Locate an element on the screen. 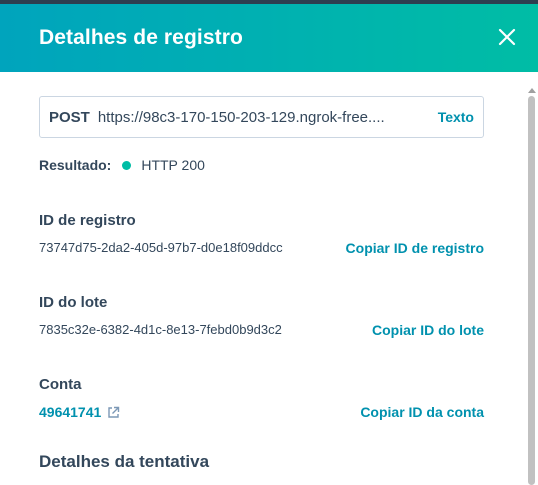 This screenshot has height=485, width=538. log-id-value: 73747d75-2da2-405d-97b7-d0e18f09ddcc is located at coordinates (161, 247).